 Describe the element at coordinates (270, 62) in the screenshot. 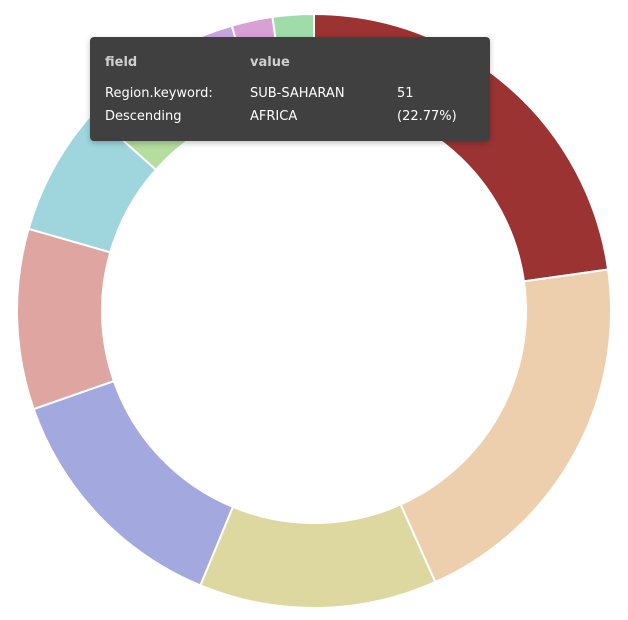

I see `tooltip-header-value: value` at that location.